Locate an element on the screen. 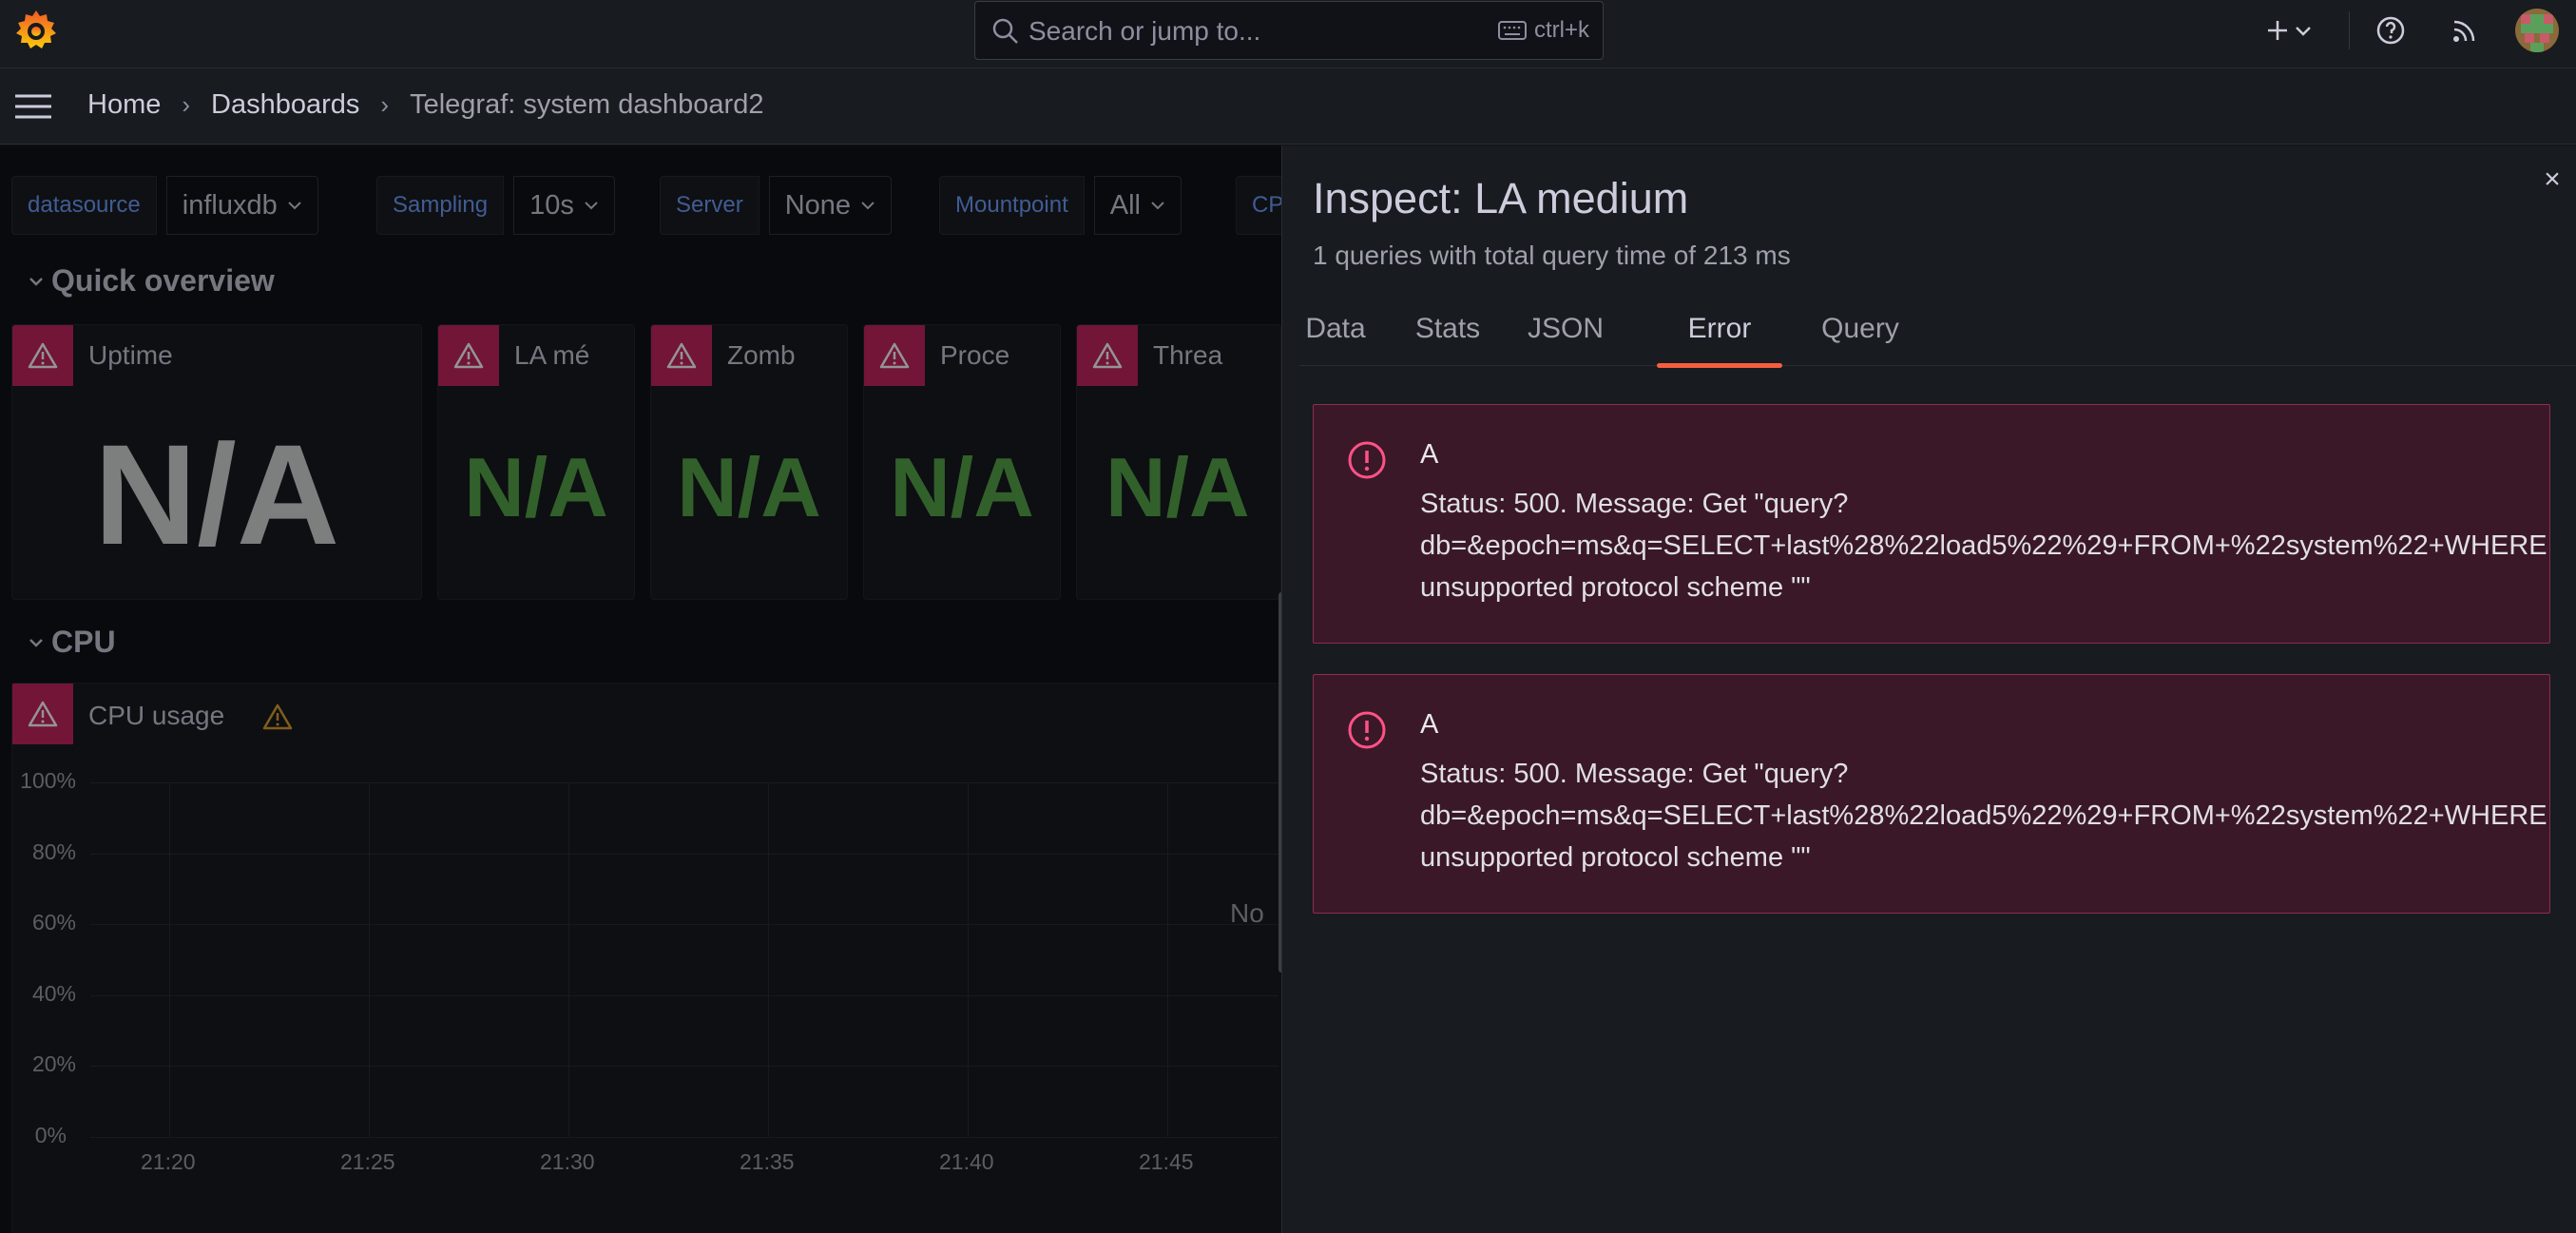 The image size is (2576, 1233). row-quick-overview: Quick overview is located at coordinates (152, 281).